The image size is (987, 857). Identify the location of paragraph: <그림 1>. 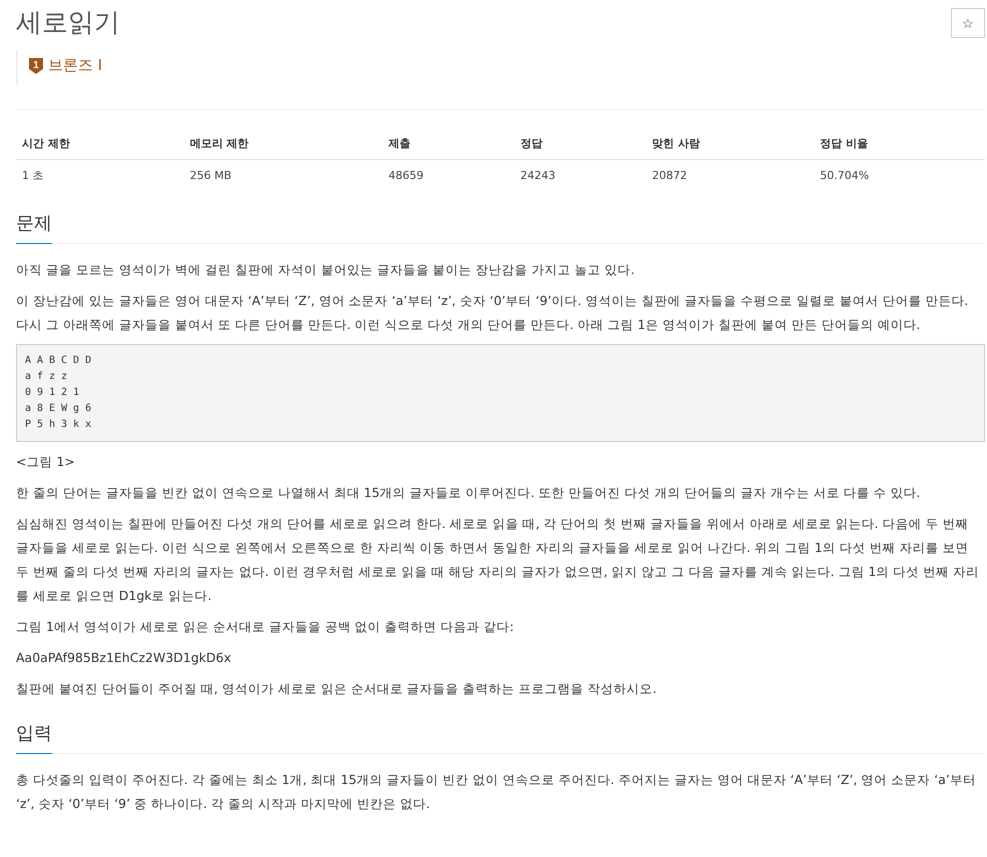
(46, 462).